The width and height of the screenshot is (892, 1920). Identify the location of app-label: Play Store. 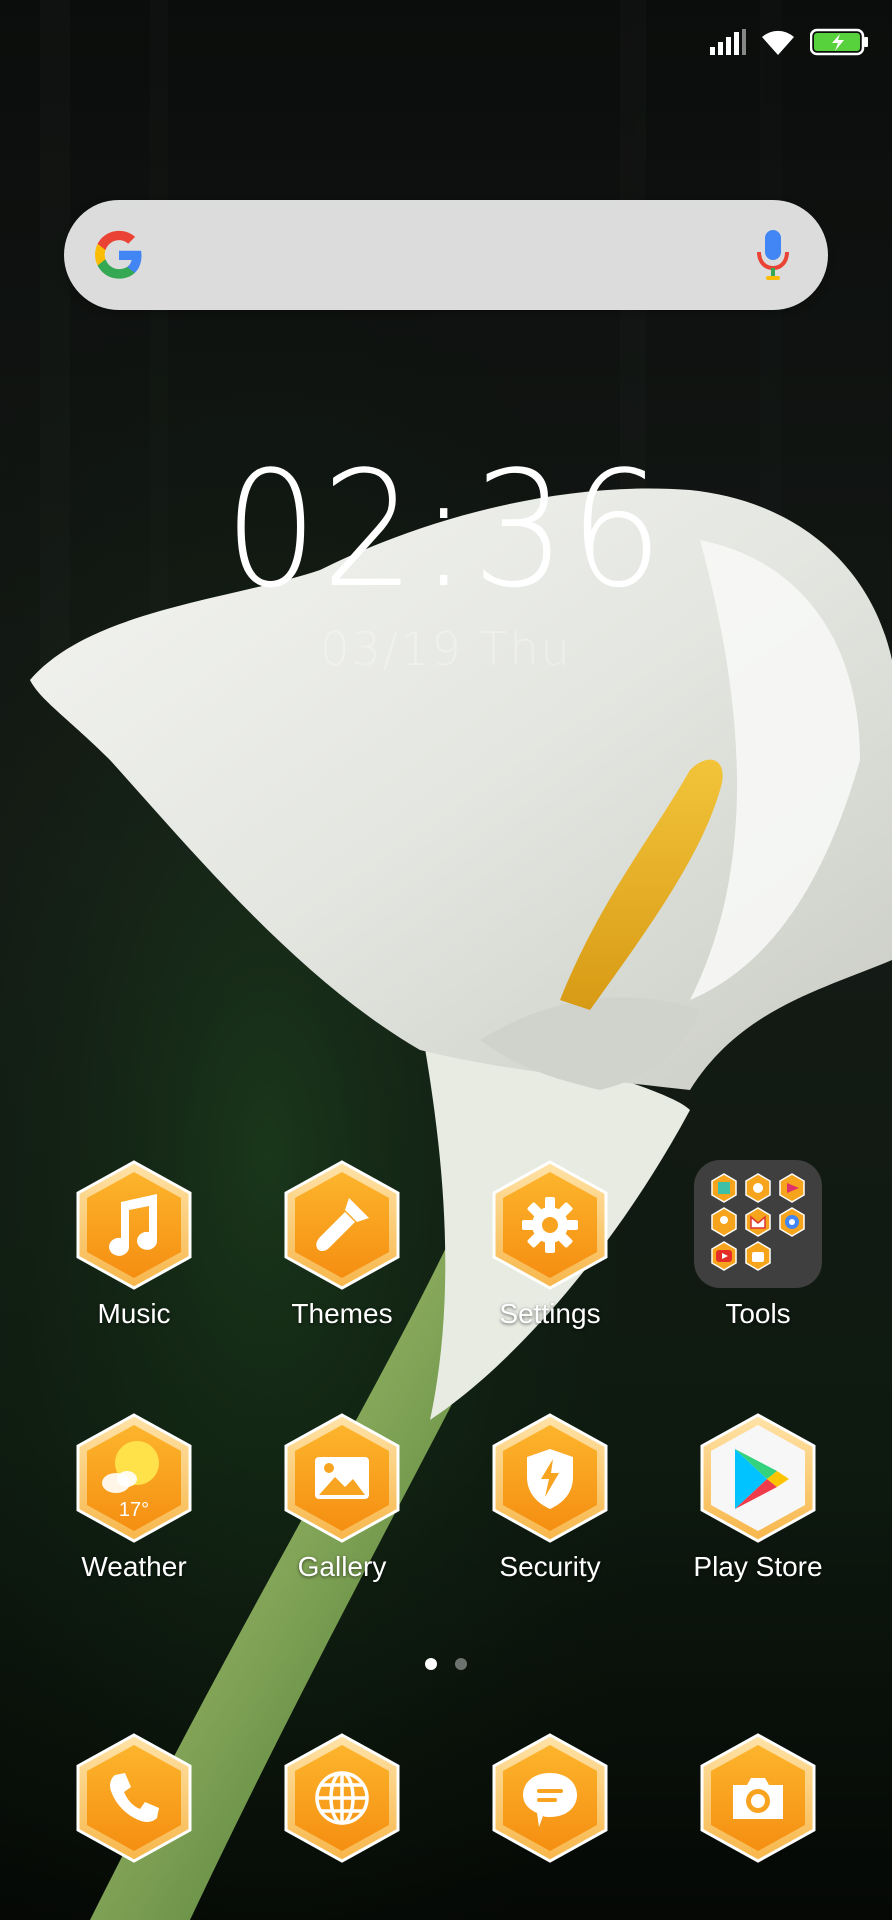
(758, 1566).